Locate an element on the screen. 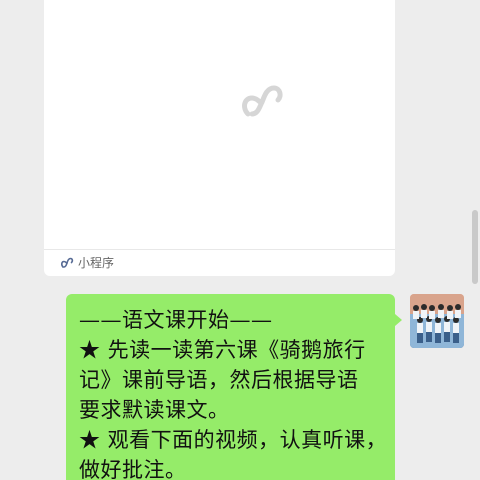  group-photo-avatar is located at coordinates (437, 321).